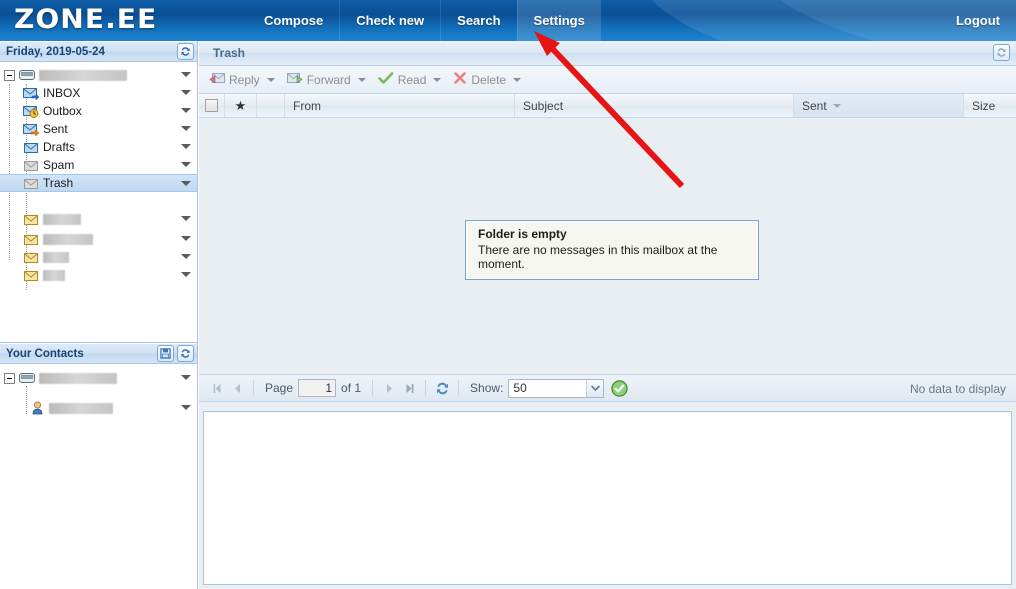 Image resolution: width=1016 pixels, height=589 pixels. I want to click on read-check-icon, so click(385, 79).